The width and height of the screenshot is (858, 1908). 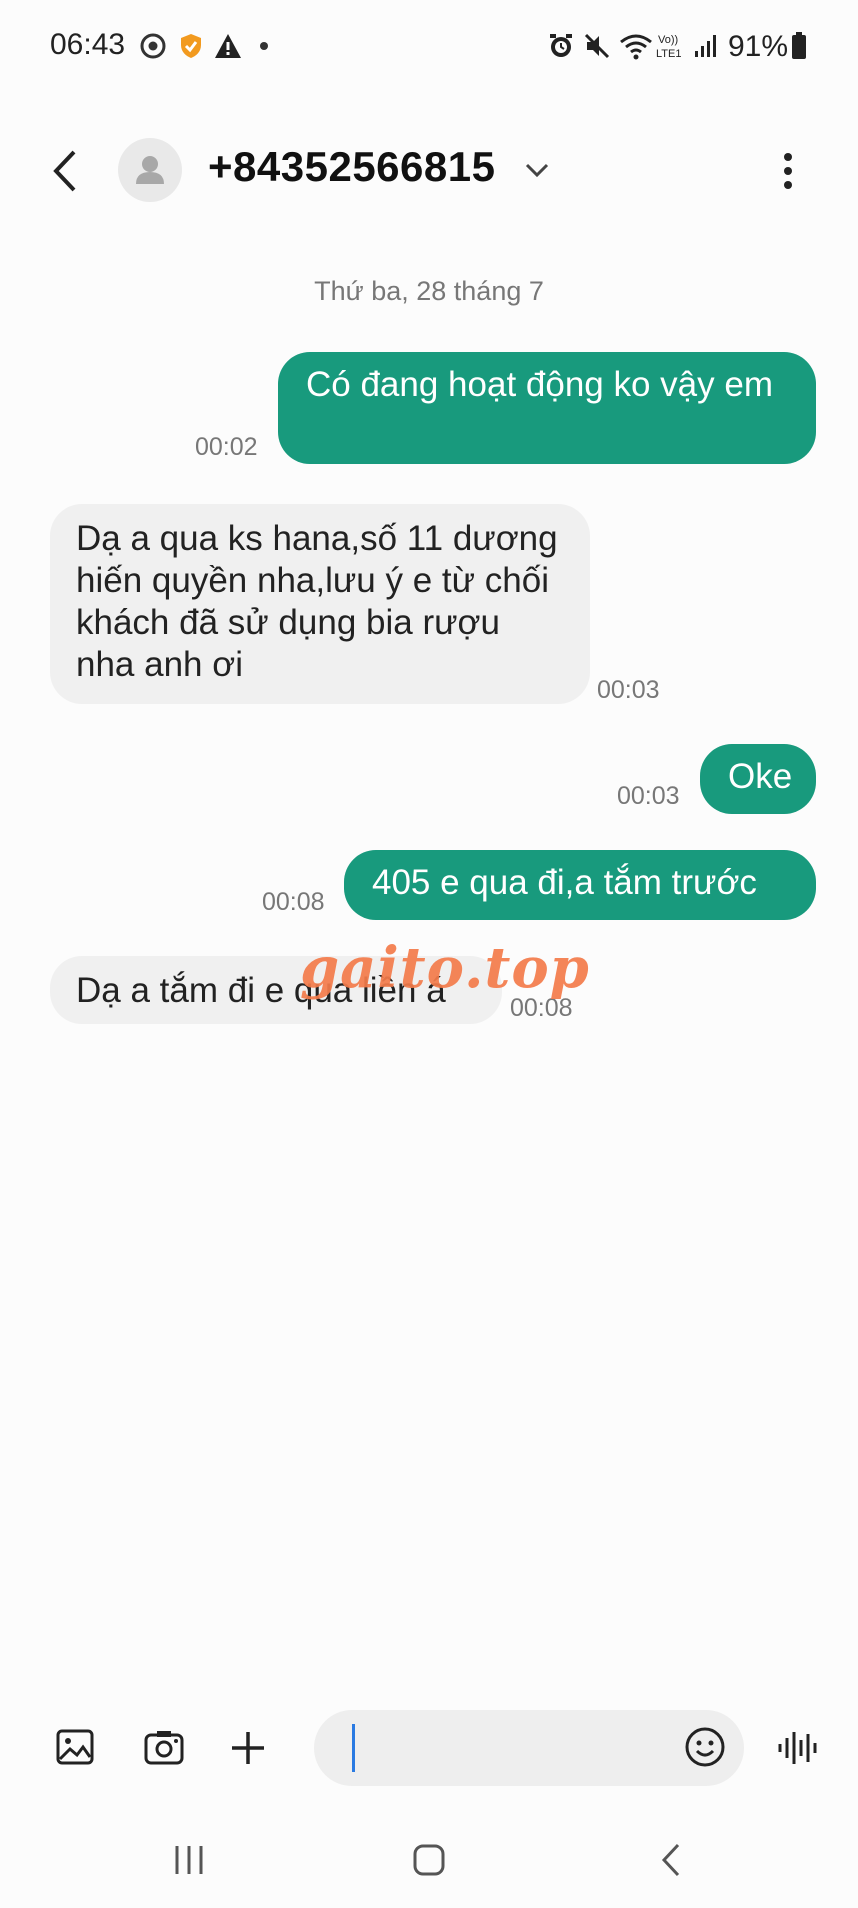 What do you see at coordinates (228, 46) in the screenshot?
I see `warning-icon` at bounding box center [228, 46].